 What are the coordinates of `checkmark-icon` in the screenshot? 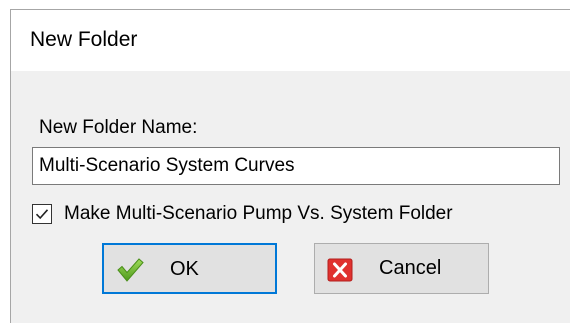 It's located at (42, 214).